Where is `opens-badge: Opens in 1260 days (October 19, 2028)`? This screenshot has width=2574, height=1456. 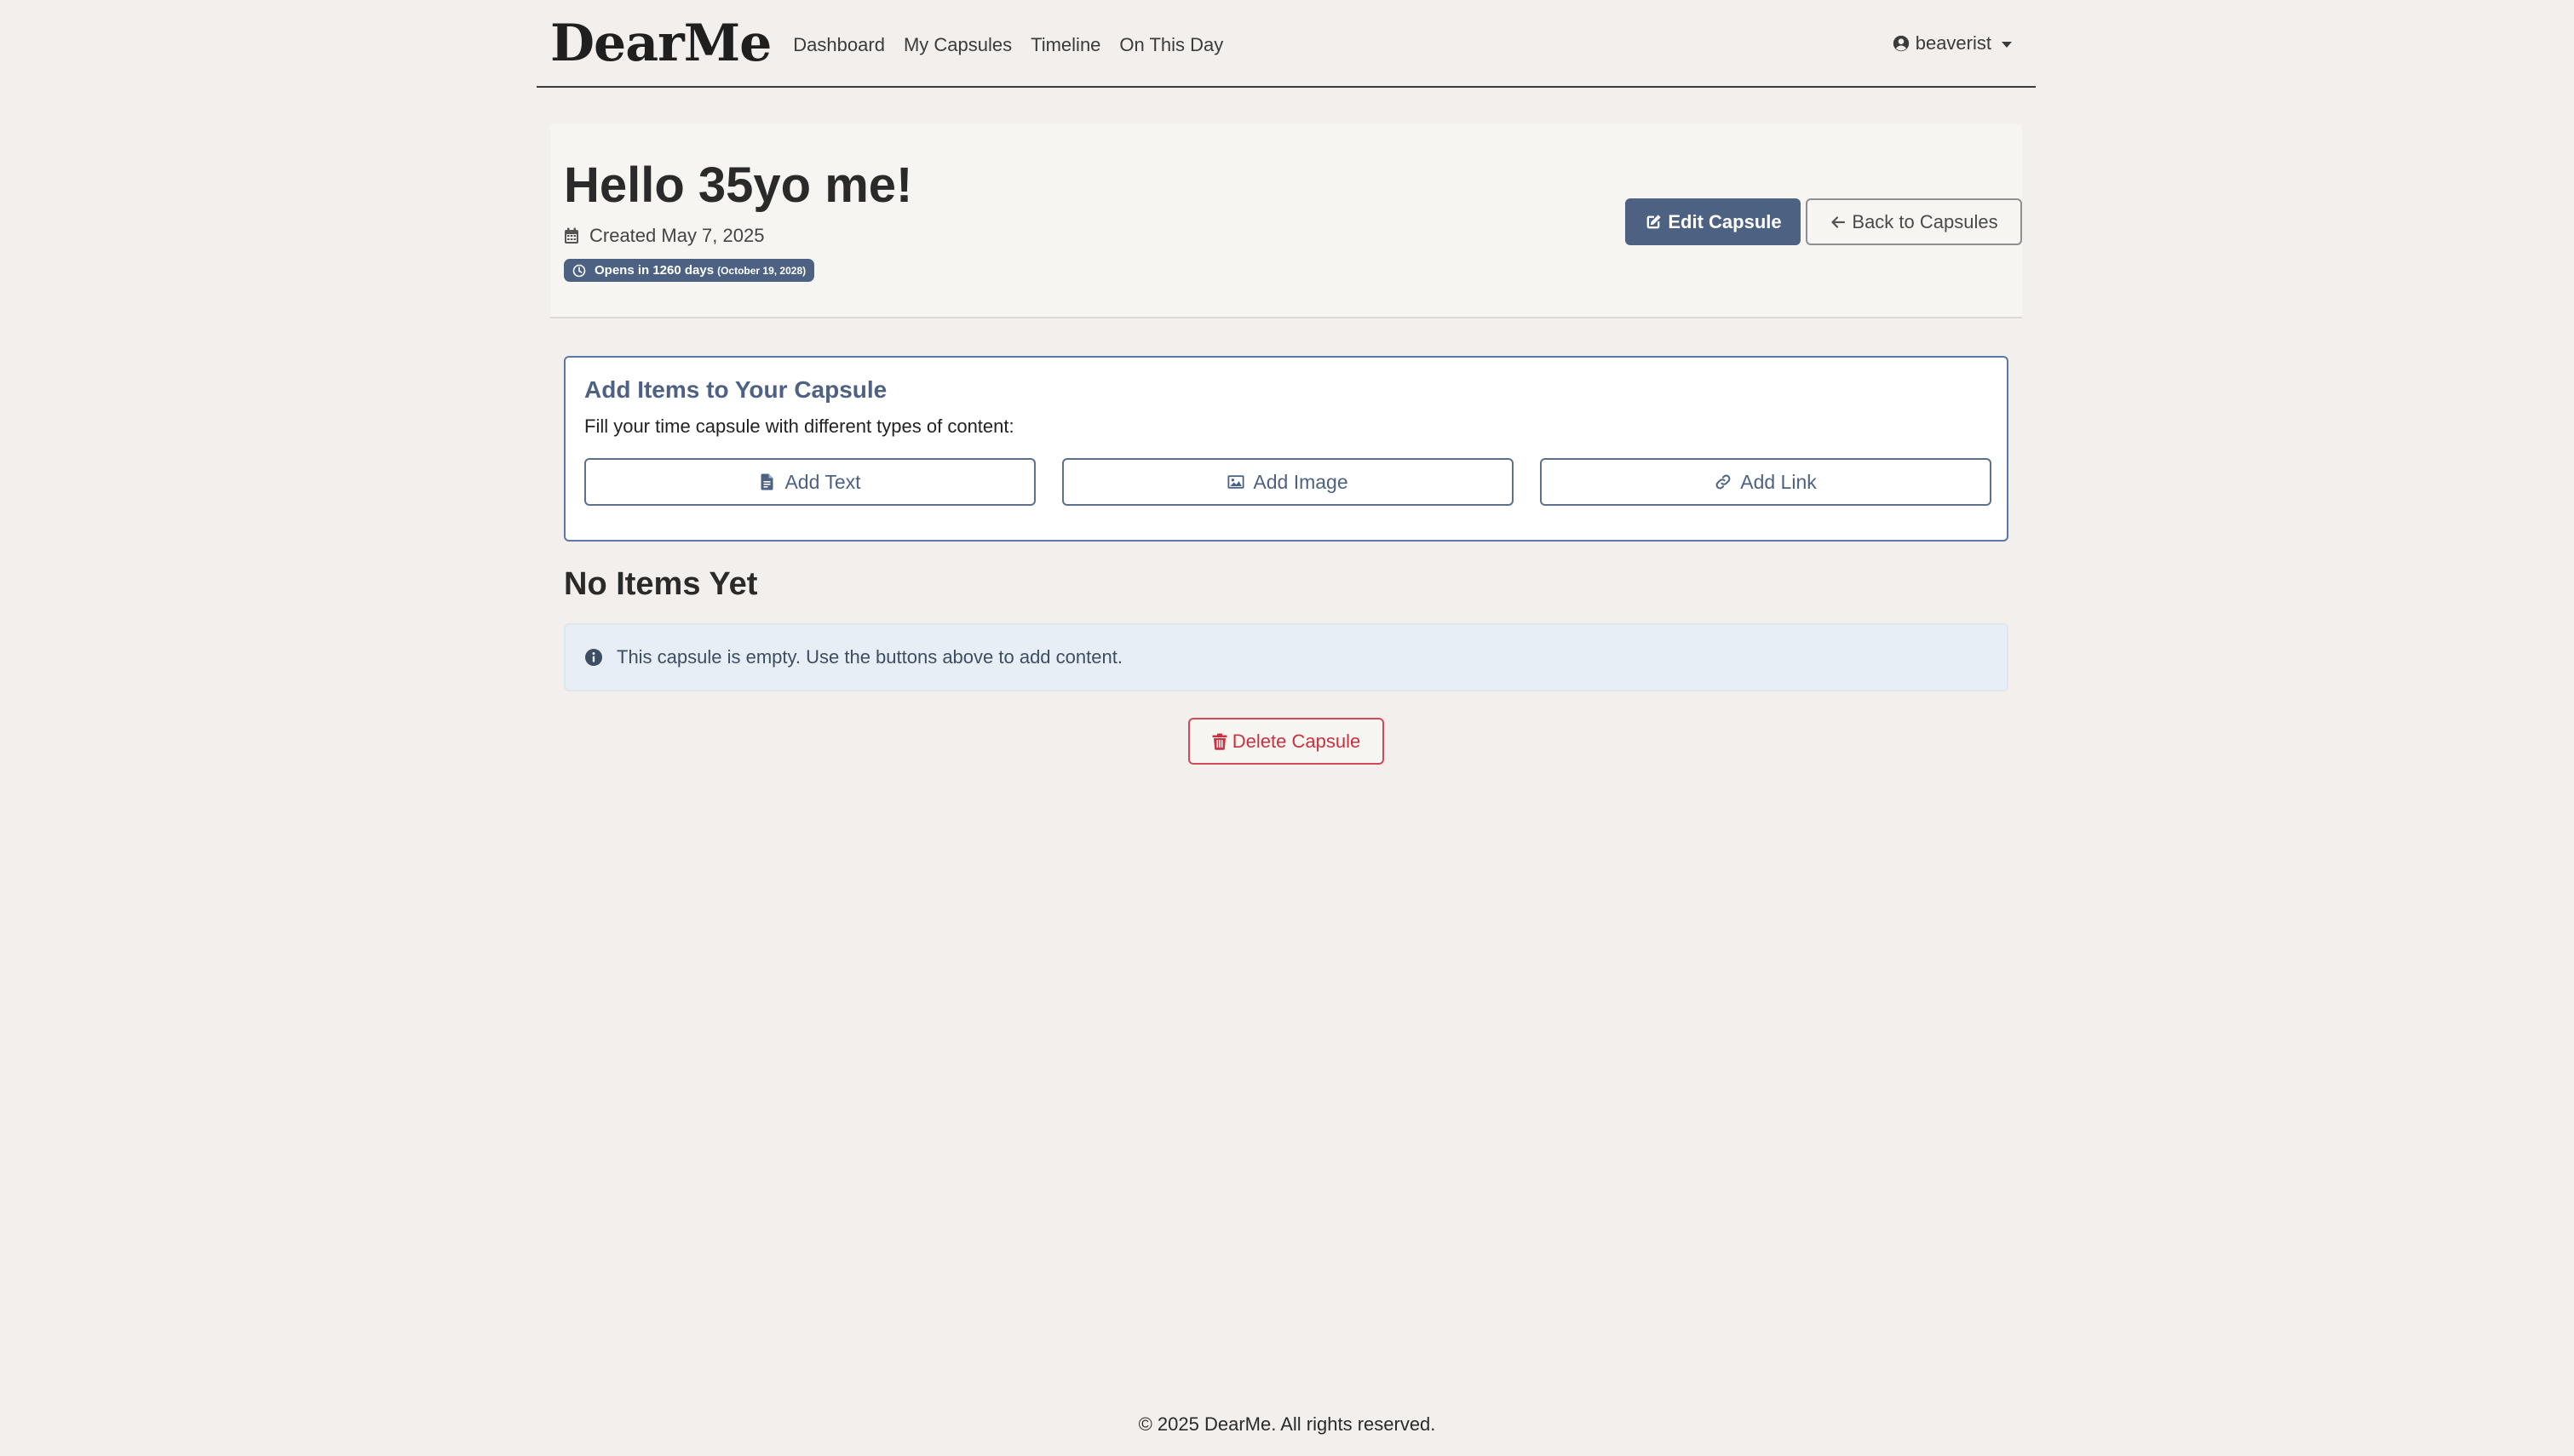 opens-badge: Opens in 1260 days (October 19, 2028) is located at coordinates (689, 271).